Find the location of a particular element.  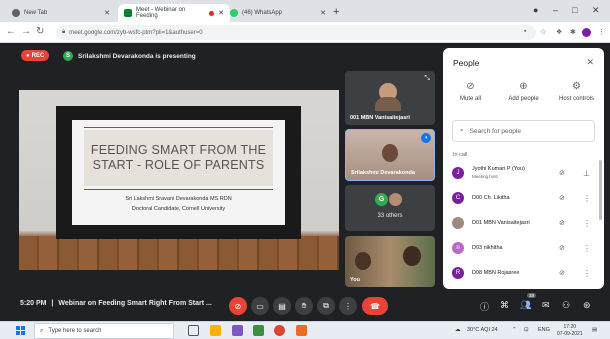

participant-row: R D08 MBN Rojasree ⊘ ⋮ is located at coordinates (523, 273).